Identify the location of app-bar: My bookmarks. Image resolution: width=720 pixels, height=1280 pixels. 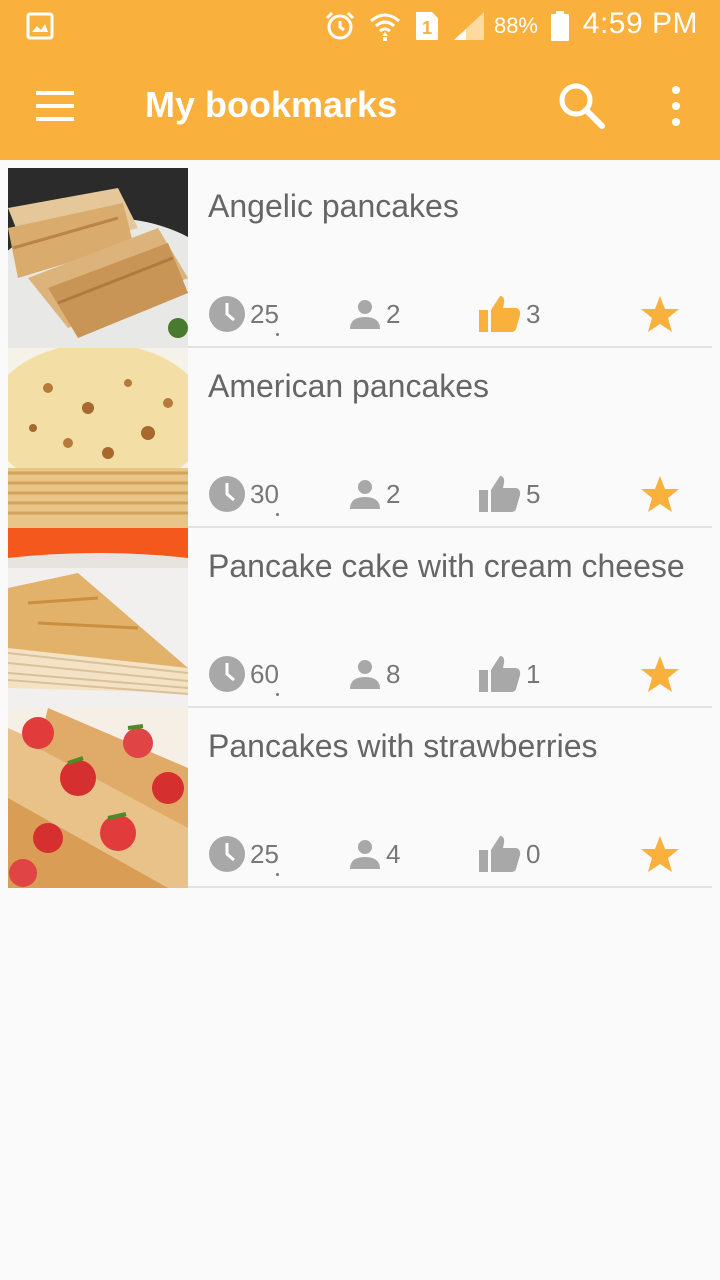
(360, 106).